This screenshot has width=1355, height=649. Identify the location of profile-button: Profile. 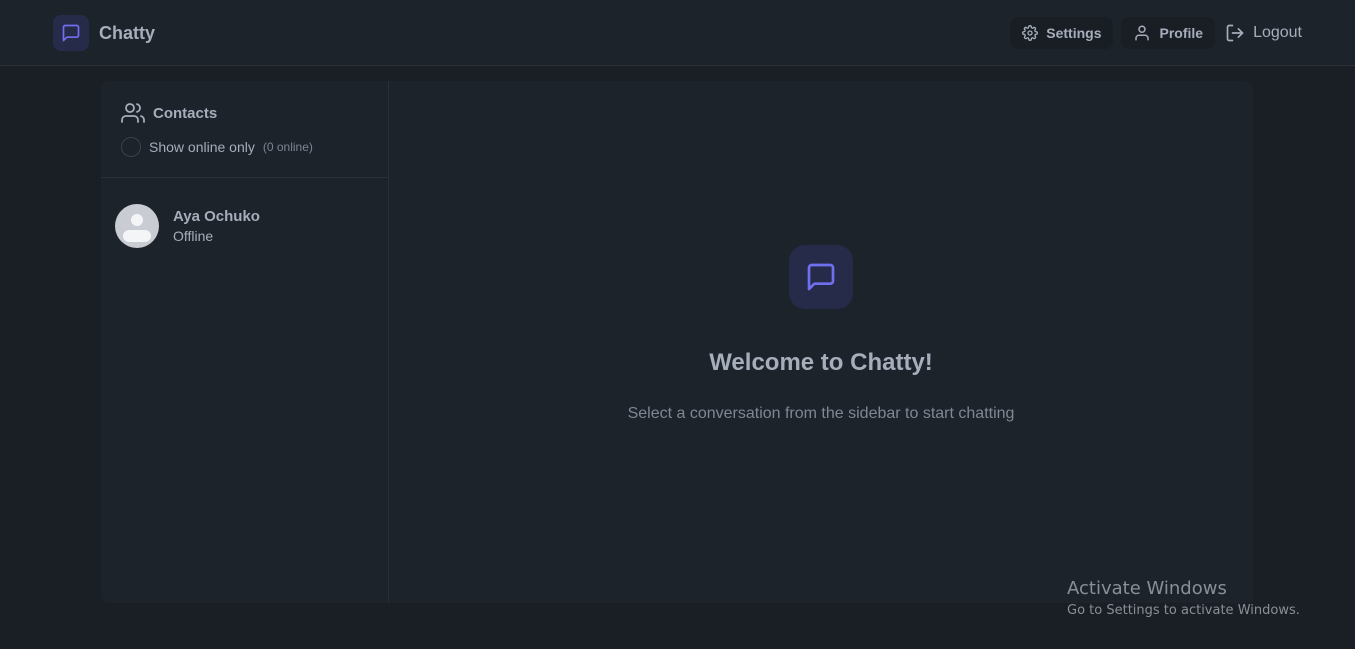
(1168, 33).